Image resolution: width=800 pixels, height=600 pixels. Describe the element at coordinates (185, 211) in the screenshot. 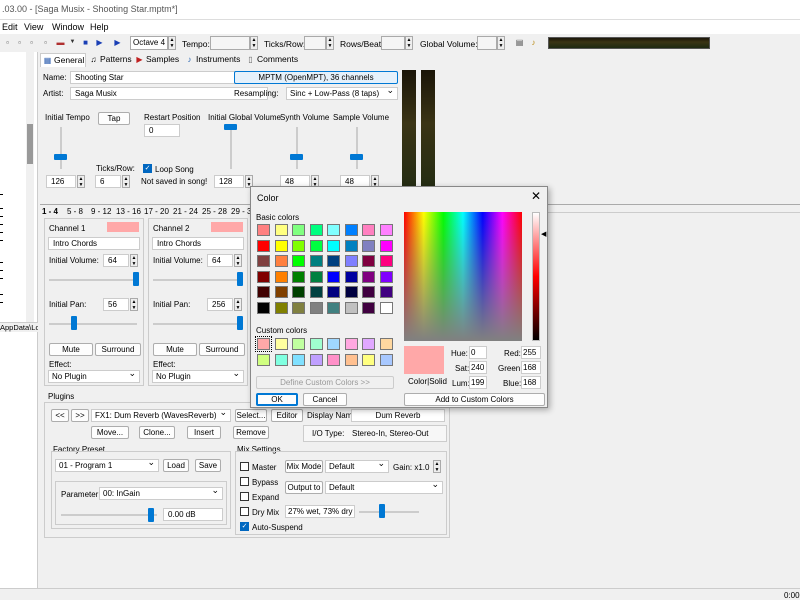

I see `channel-tab-21-24: 21 - 24` at that location.